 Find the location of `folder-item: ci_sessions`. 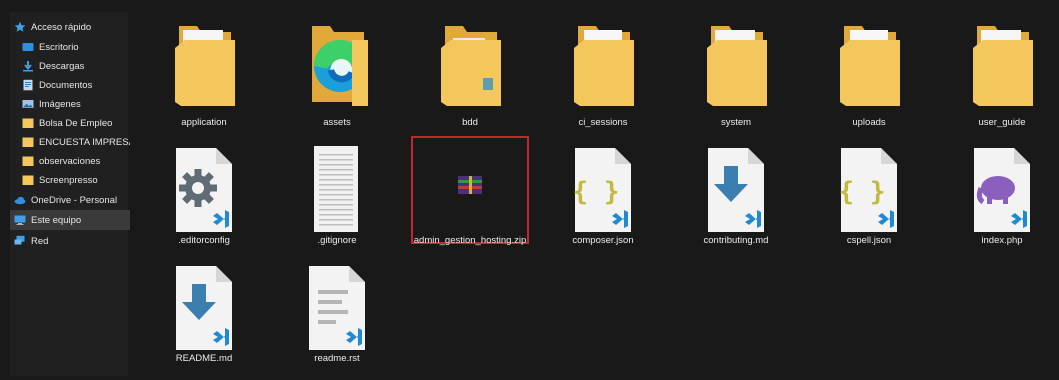

folder-item: ci_sessions is located at coordinates (603, 73).